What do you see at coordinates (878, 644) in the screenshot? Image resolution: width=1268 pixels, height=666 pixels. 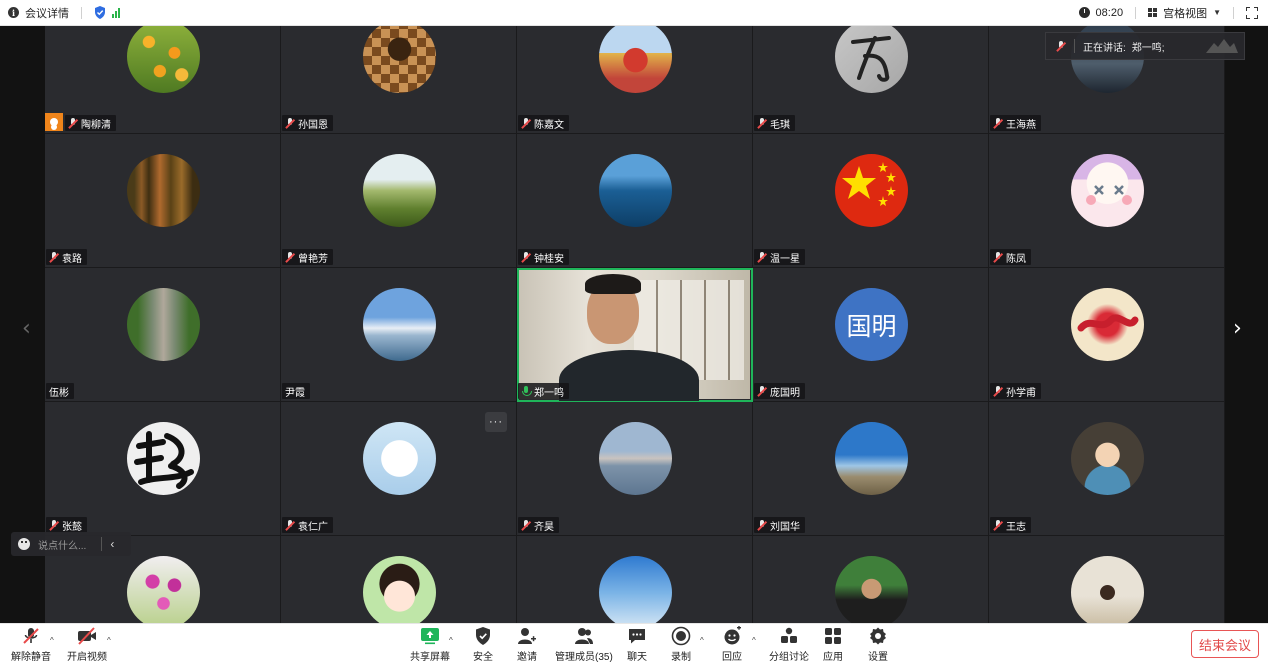 I see `settings-button: 设置` at bounding box center [878, 644].